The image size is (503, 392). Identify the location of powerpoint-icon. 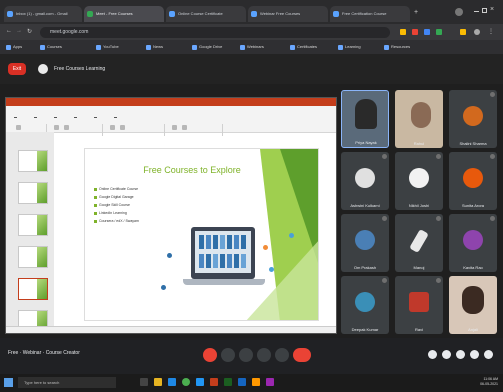
(214, 382).